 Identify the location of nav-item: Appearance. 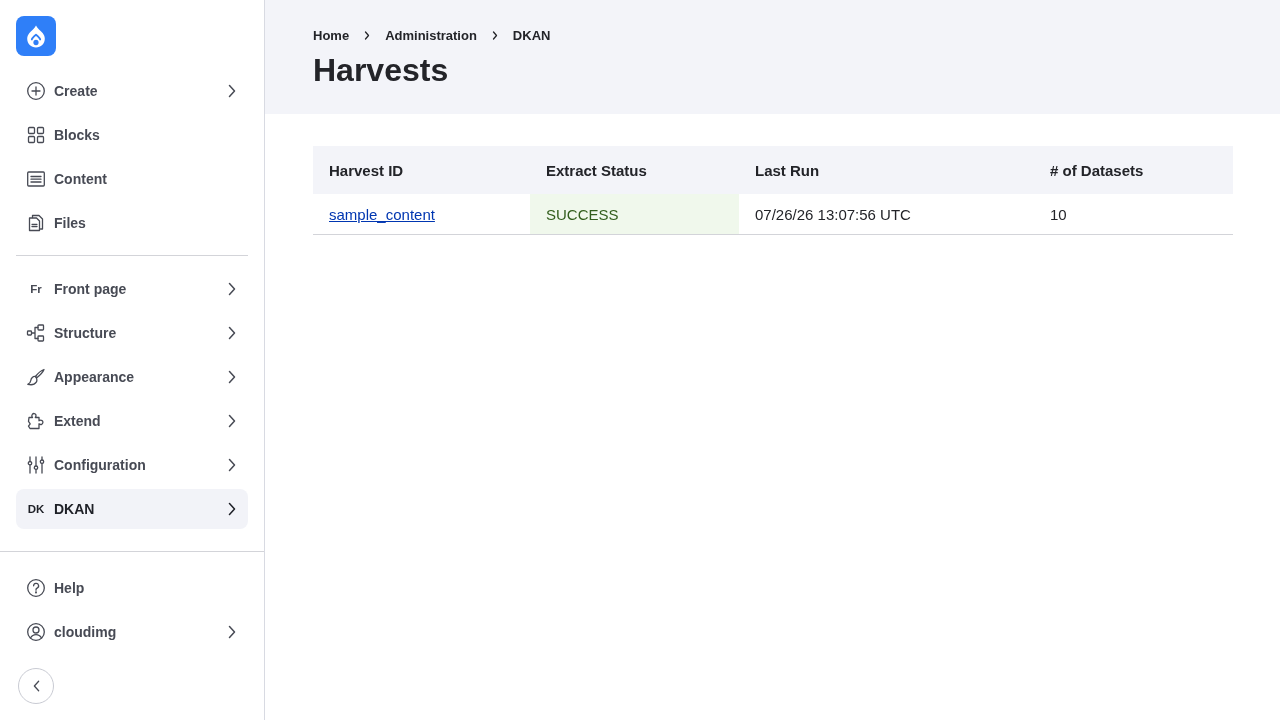
(132, 377).